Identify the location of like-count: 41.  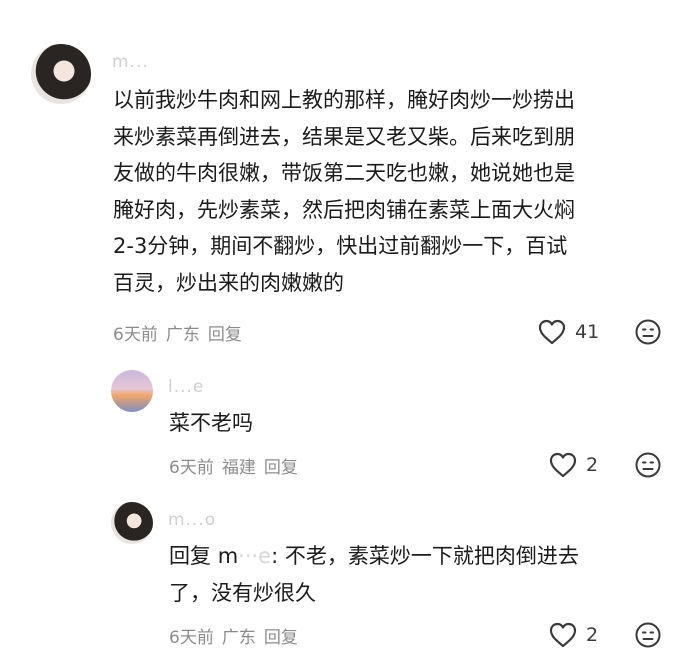
(587, 332).